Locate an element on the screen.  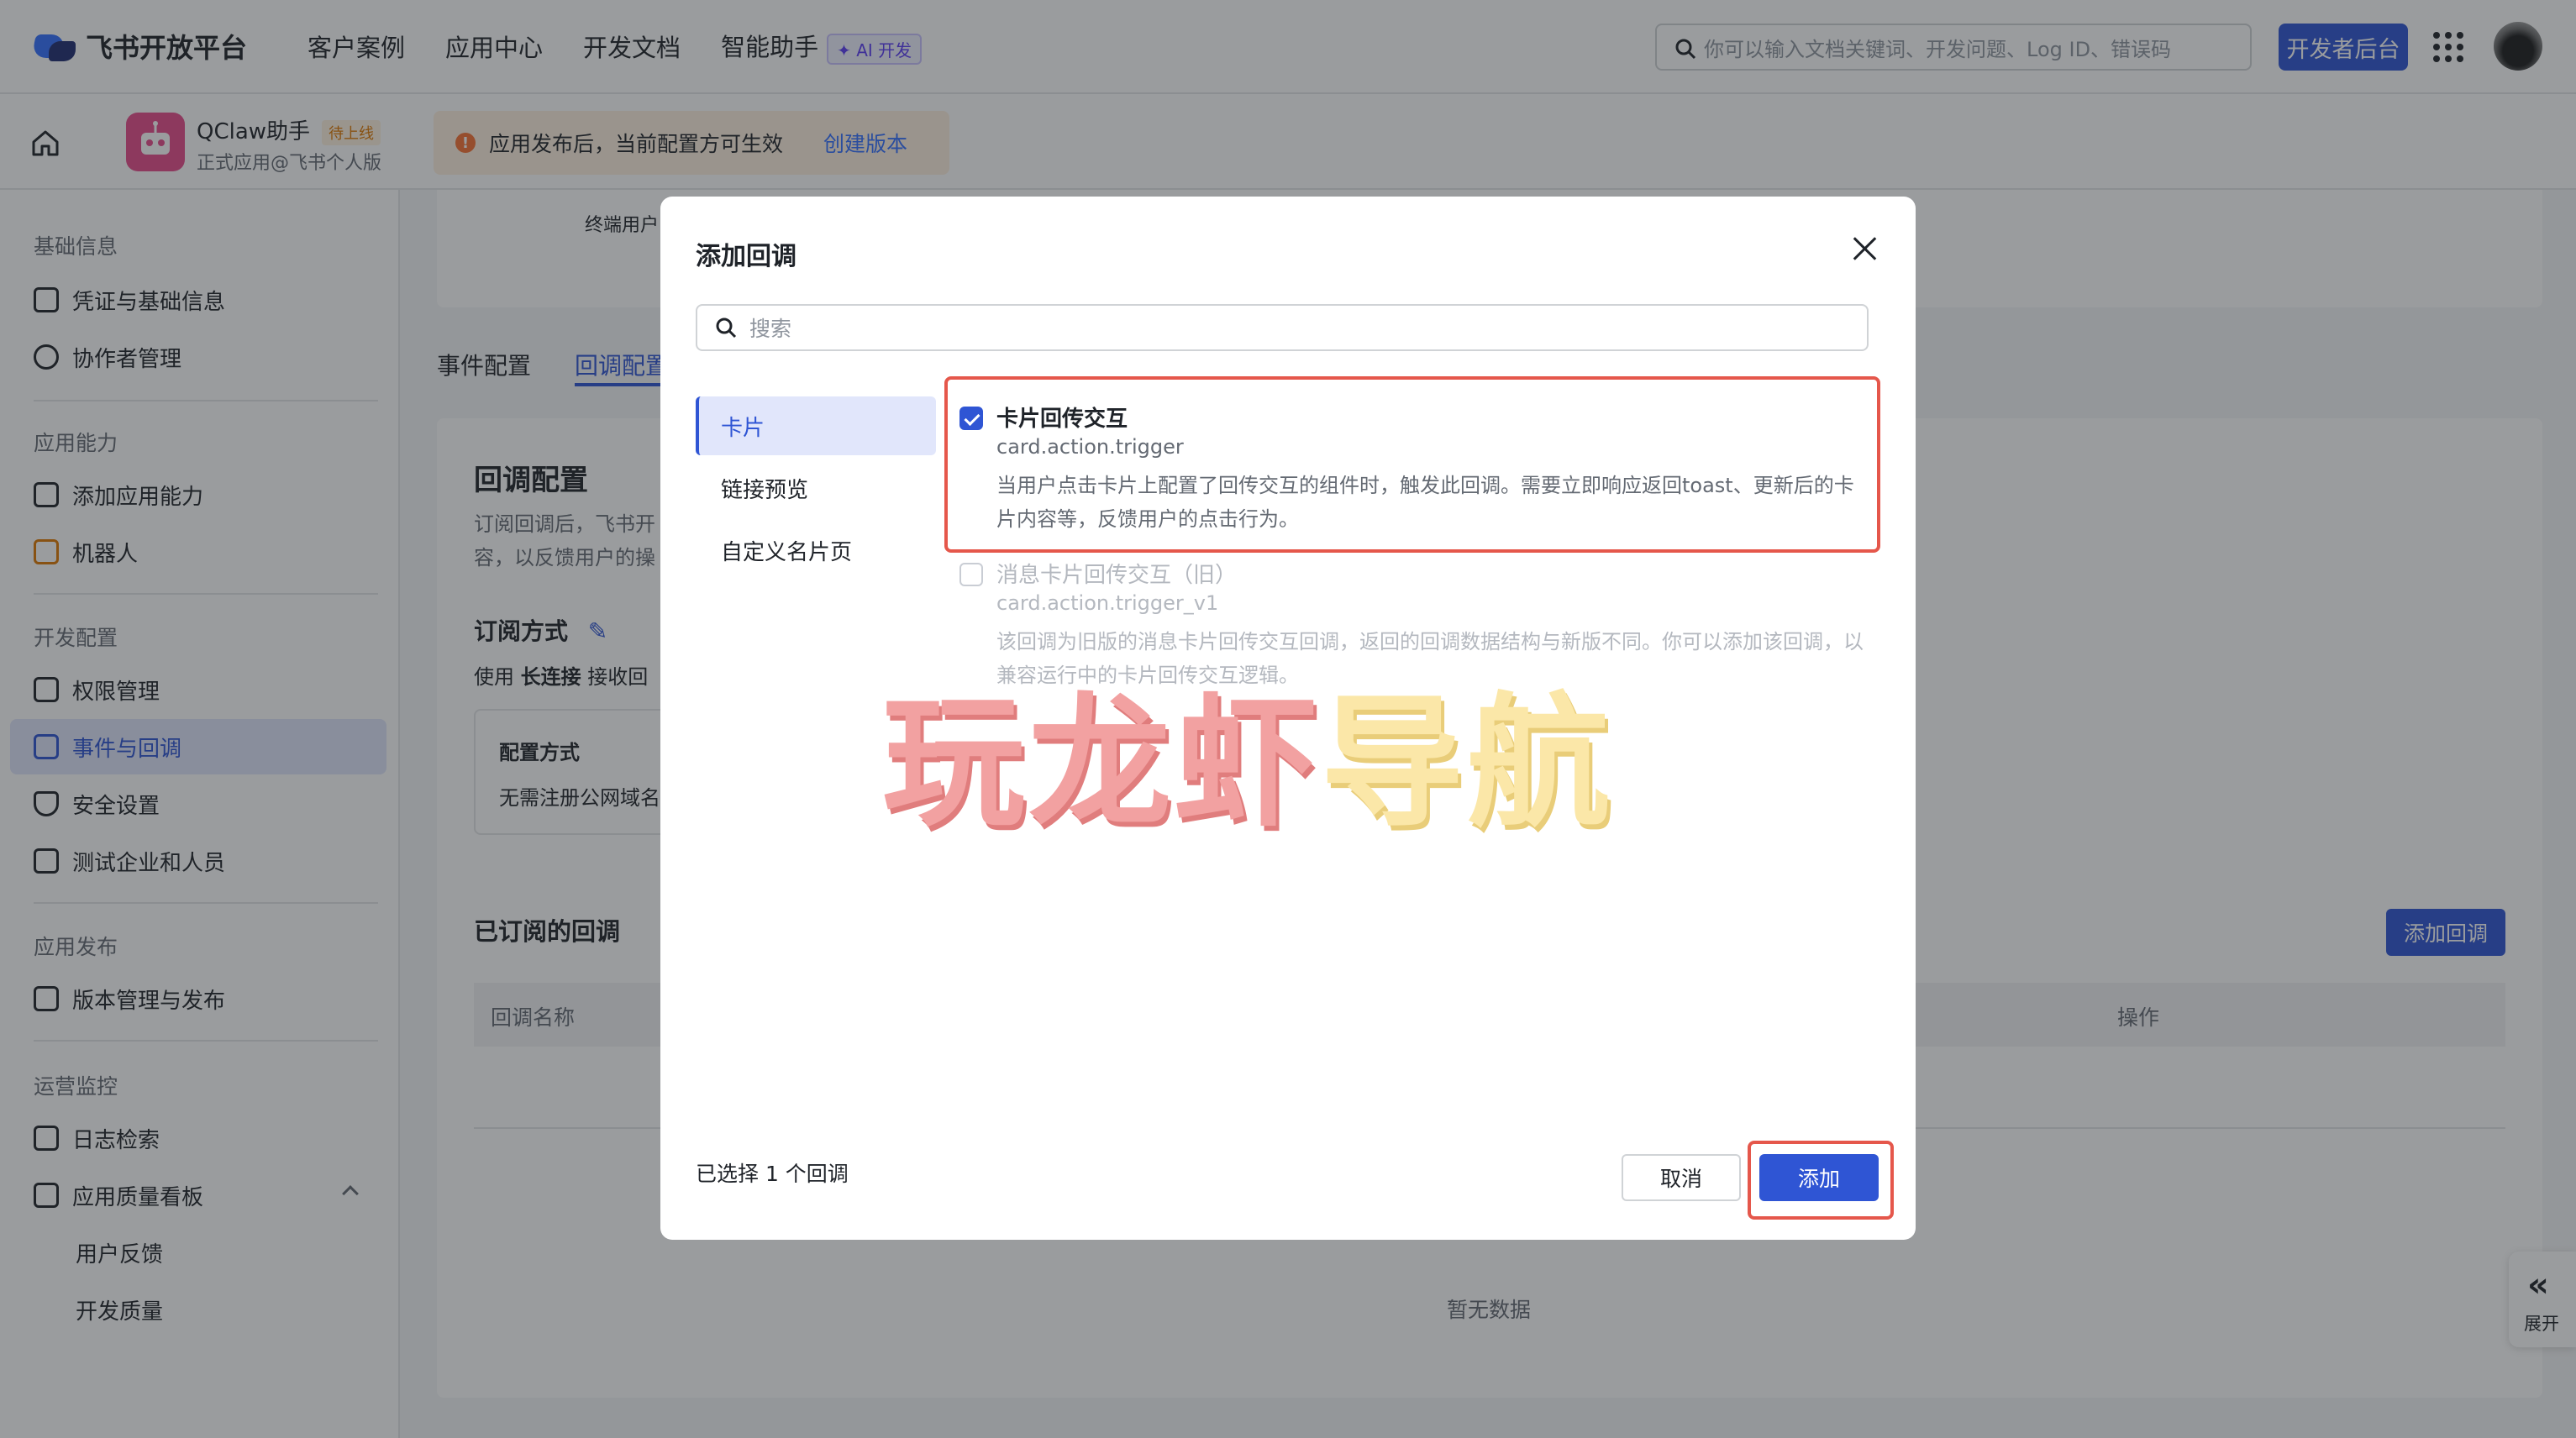
selected-count-text: 已选择 1 个回调 is located at coordinates (772, 1174).